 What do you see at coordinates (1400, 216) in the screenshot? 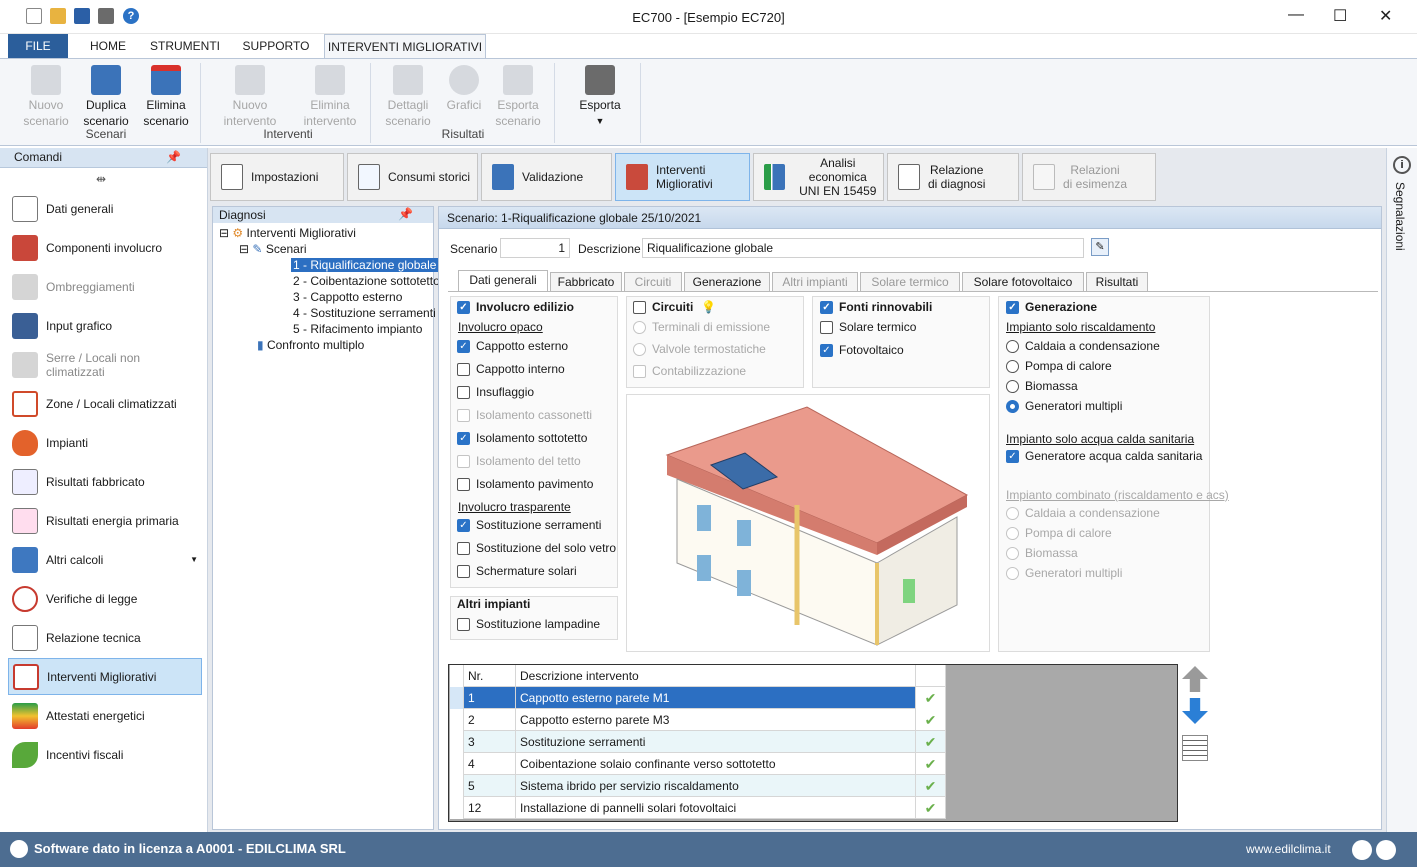
I see `segnalazioni-tab: Segnalazioni` at bounding box center [1400, 216].